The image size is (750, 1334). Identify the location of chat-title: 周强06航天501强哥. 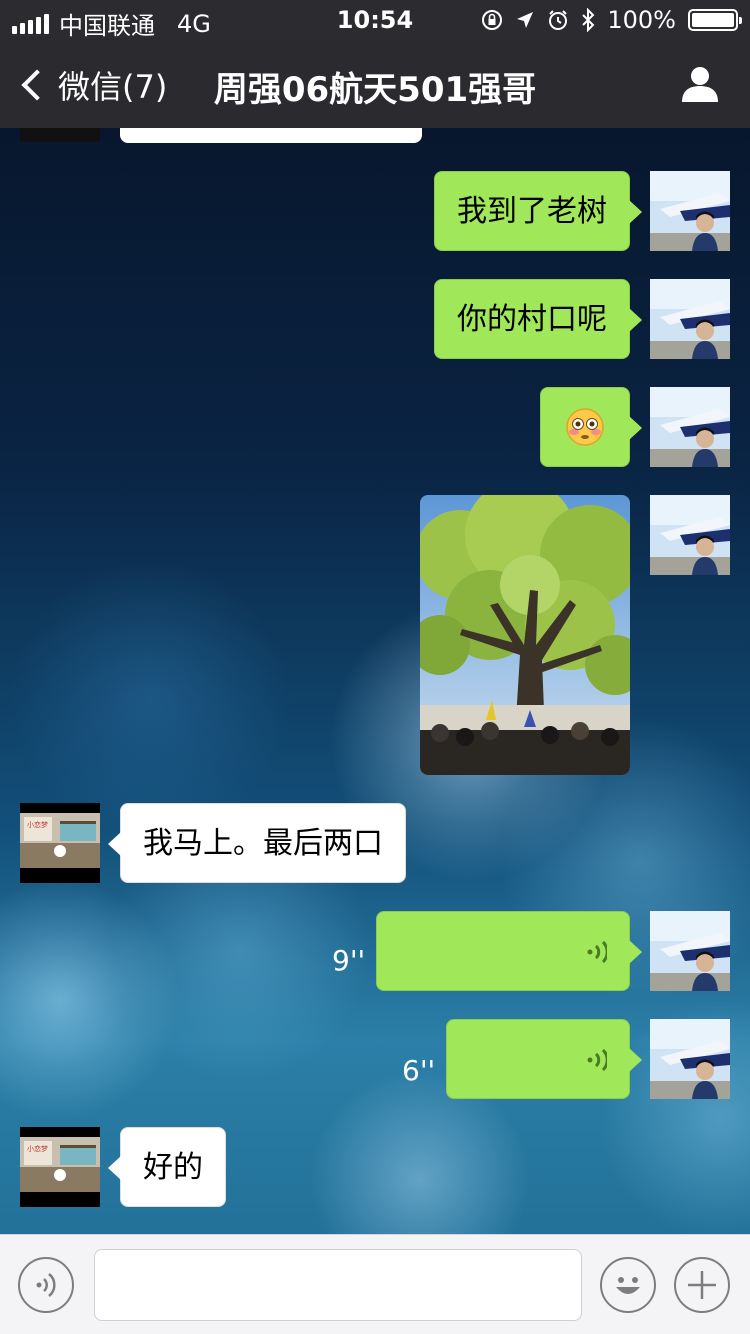
(375, 90).